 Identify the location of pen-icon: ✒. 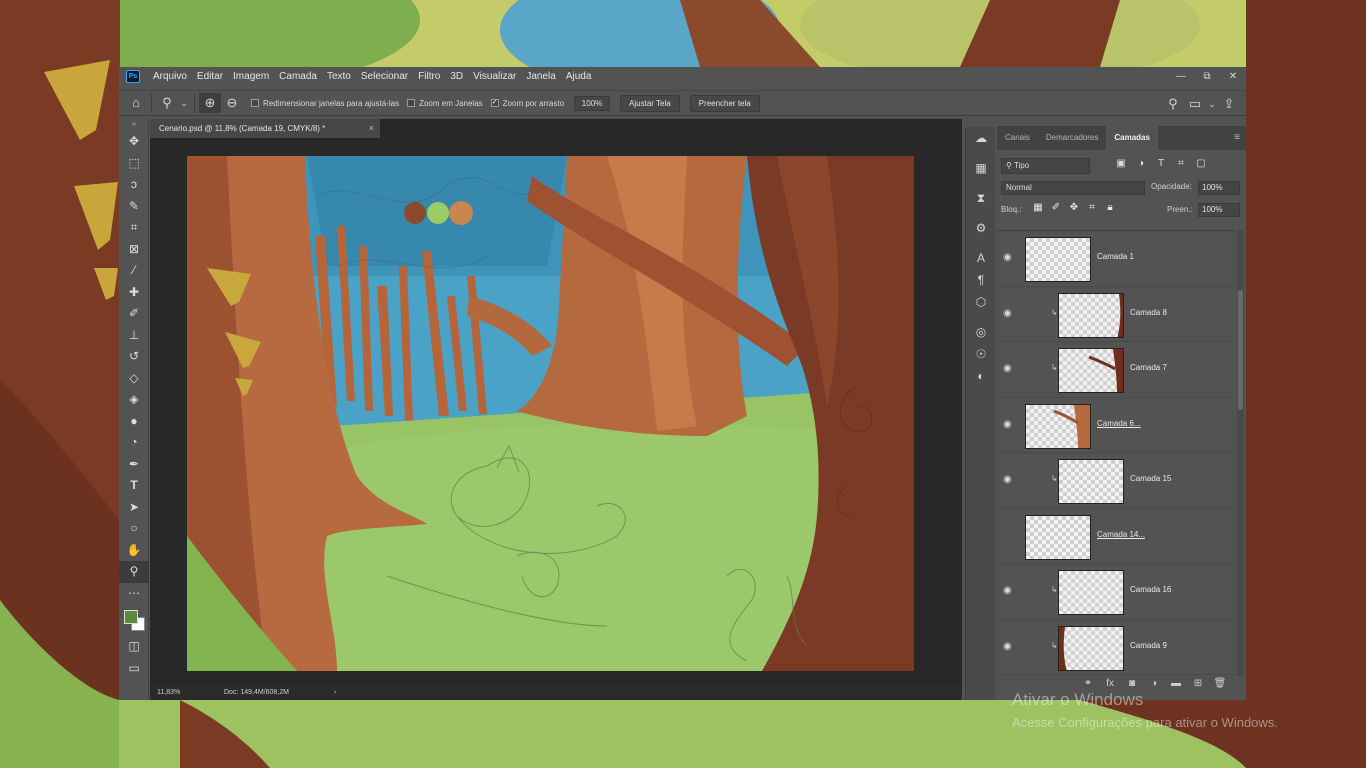
(134, 465).